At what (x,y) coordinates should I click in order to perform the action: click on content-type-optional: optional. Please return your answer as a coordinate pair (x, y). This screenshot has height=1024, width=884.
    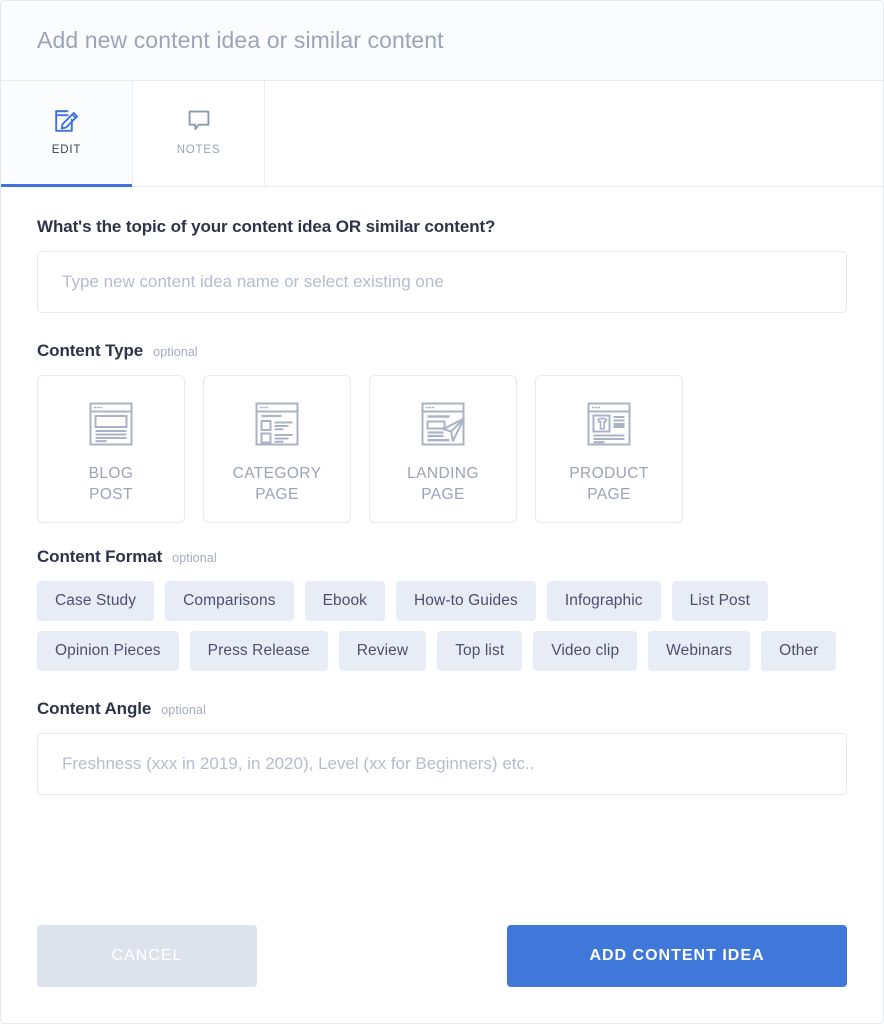
    Looking at the image, I should click on (175, 352).